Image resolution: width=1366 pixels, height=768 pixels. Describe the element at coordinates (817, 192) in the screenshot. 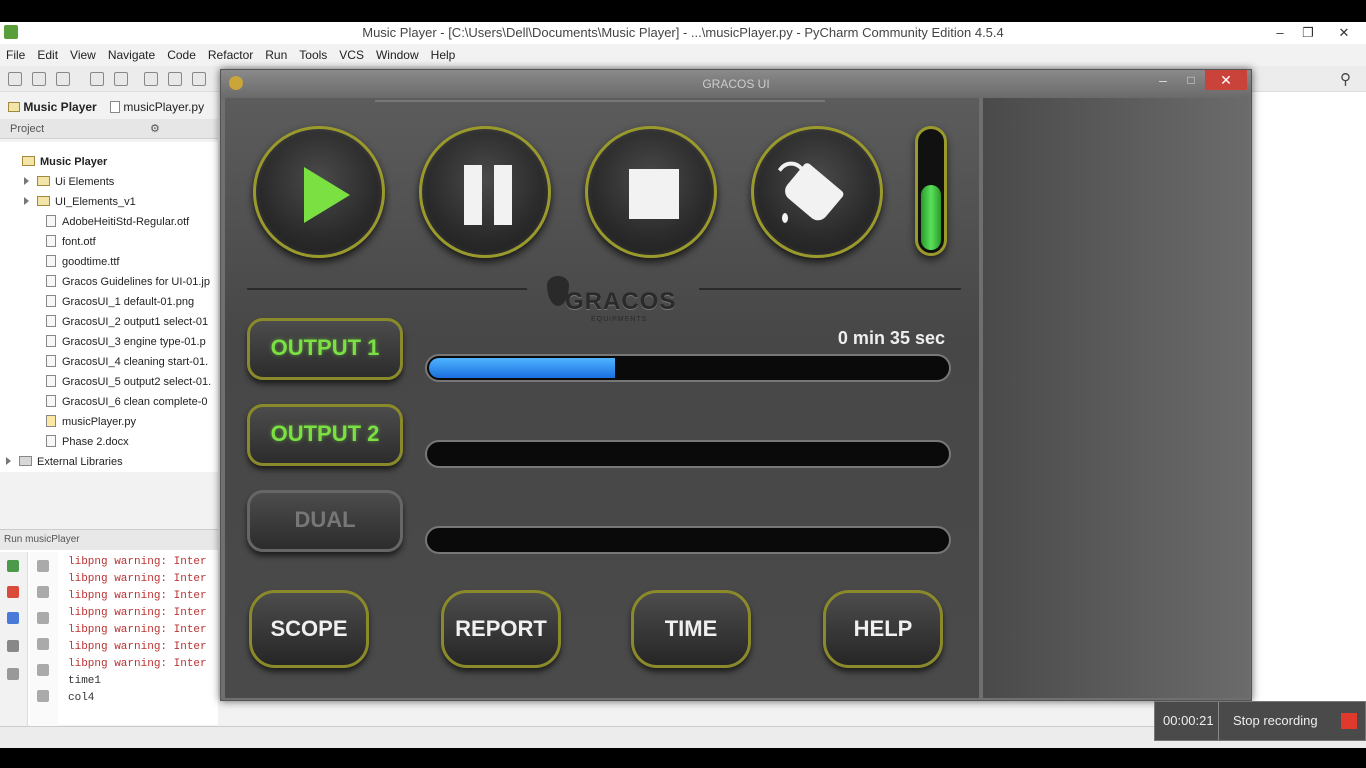

I see `clean-button` at that location.